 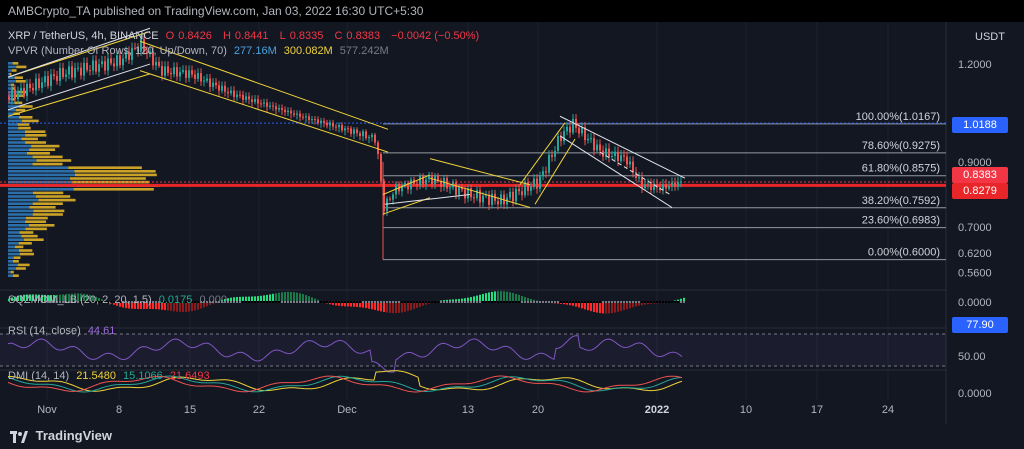 What do you see at coordinates (980, 191) in the screenshot?
I see `support-price-tag: 0.8279` at bounding box center [980, 191].